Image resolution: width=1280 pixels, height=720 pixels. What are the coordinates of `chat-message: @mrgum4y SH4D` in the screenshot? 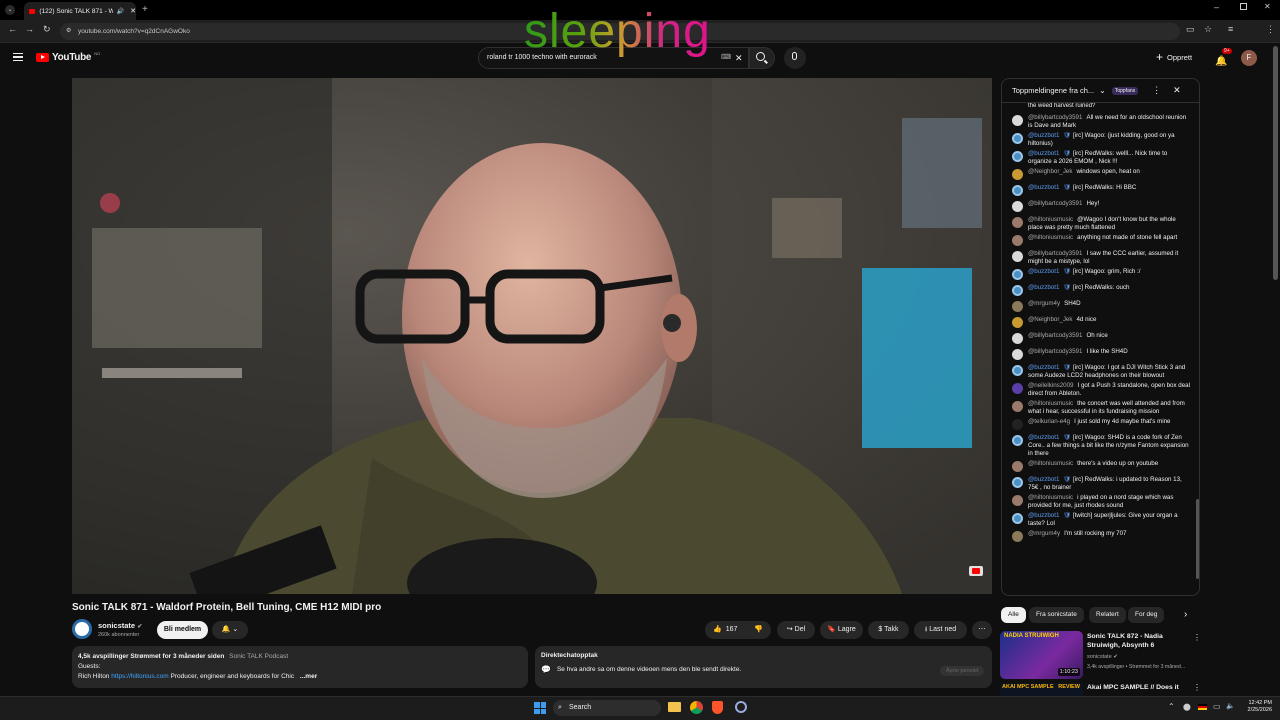 It's located at (1100, 307).